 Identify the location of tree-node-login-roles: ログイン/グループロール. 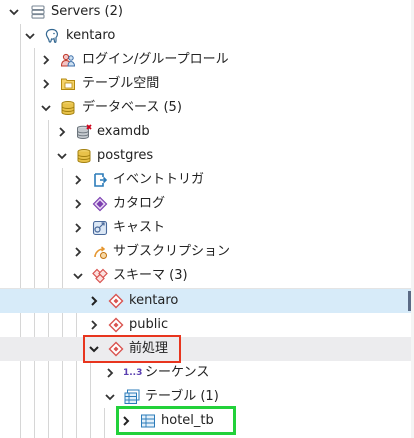
(207, 60).